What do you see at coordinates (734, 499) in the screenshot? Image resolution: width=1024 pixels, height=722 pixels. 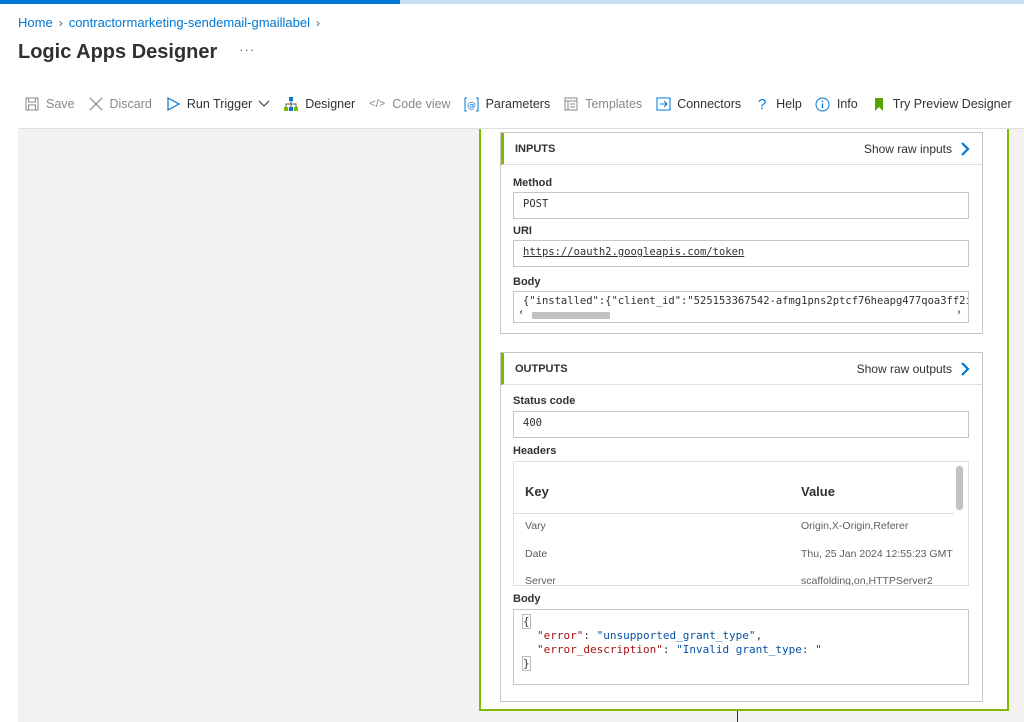 I see `headers-table-header: Key Value` at bounding box center [734, 499].